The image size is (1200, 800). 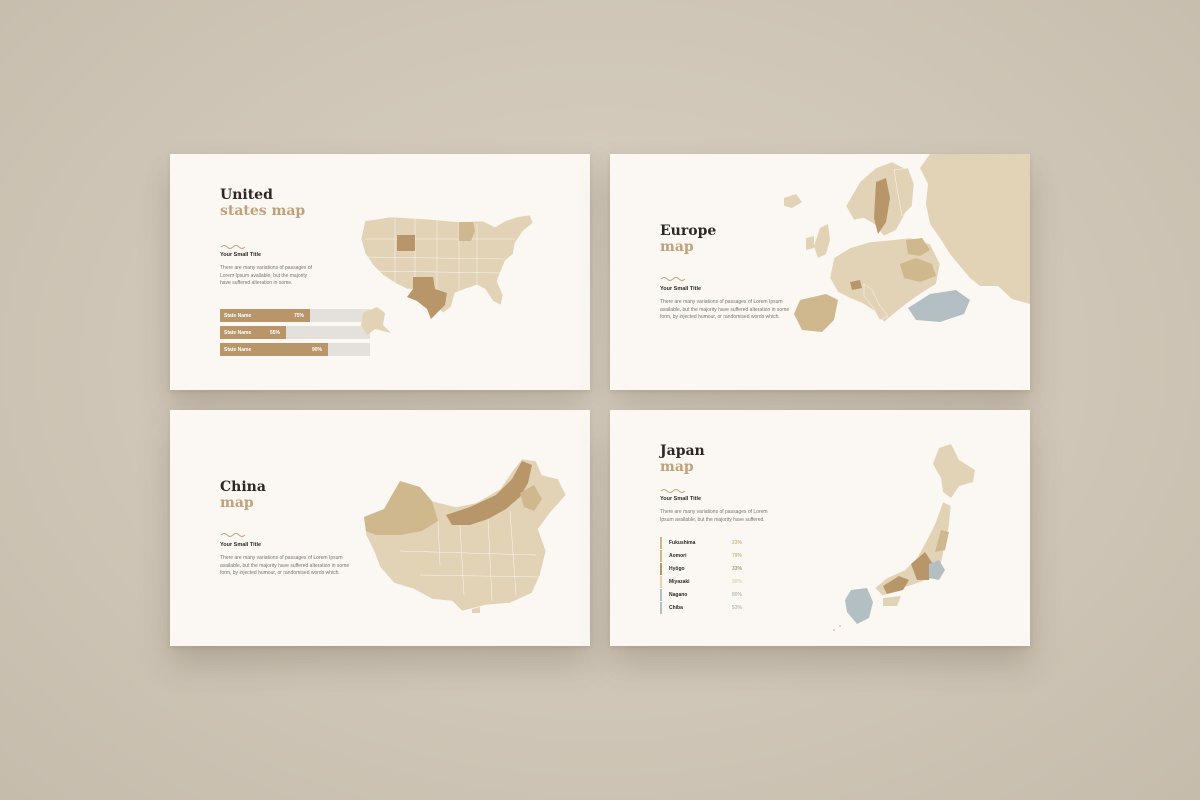 What do you see at coordinates (837, 628) in the screenshot?
I see `okinawa-dots` at bounding box center [837, 628].